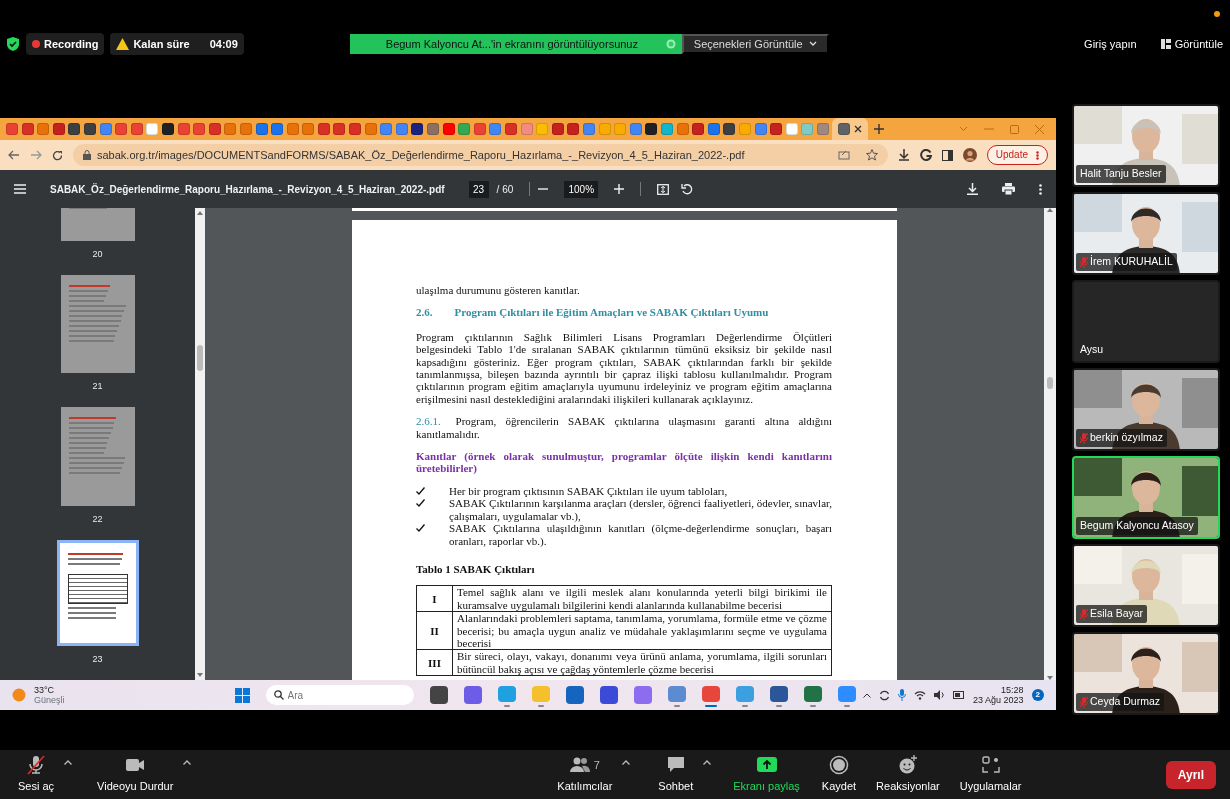  What do you see at coordinates (581, 189) in the screenshot?
I see `zoom-field: 100%` at bounding box center [581, 189].